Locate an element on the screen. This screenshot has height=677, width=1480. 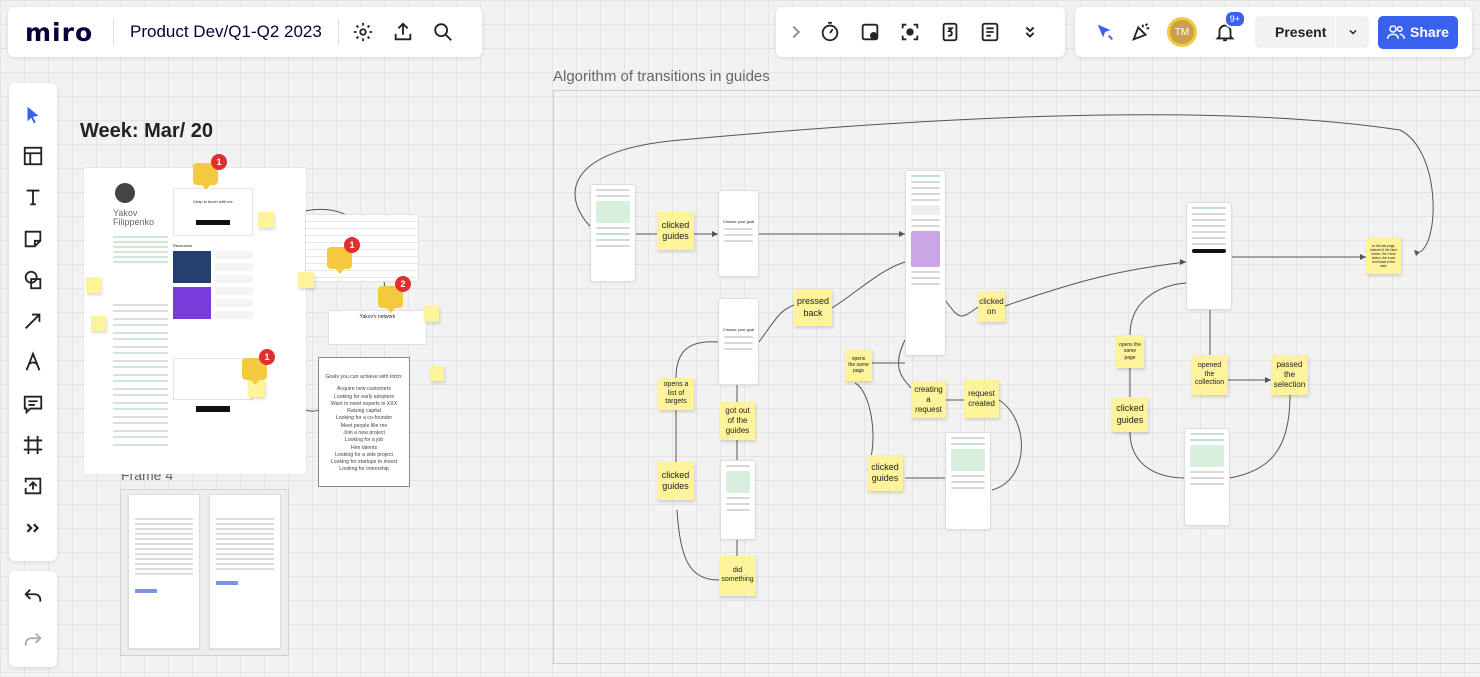
left-toolbar is located at coordinates (33, 322).